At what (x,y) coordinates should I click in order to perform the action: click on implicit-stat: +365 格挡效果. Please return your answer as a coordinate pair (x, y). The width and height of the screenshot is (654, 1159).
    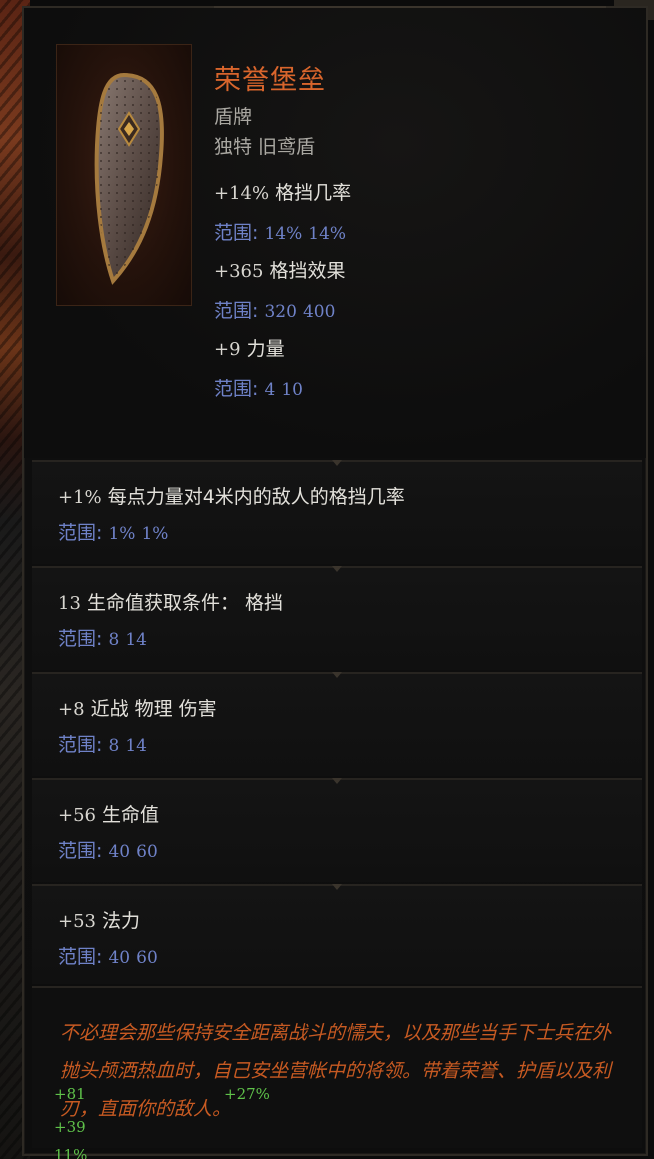
    Looking at the image, I should click on (280, 269).